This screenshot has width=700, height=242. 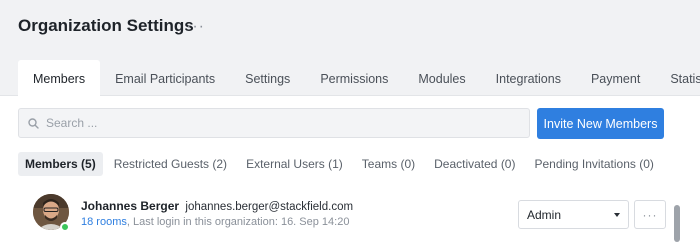 I want to click on subtab-teams: Teams (0), so click(x=388, y=164).